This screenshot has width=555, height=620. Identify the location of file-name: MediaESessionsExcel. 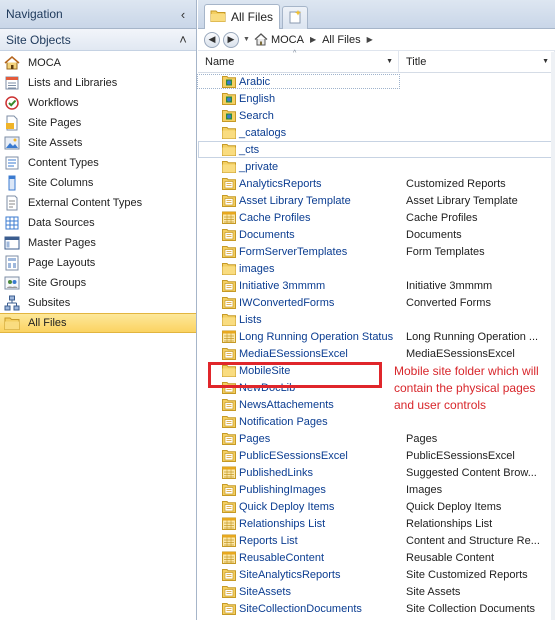
(293, 354).